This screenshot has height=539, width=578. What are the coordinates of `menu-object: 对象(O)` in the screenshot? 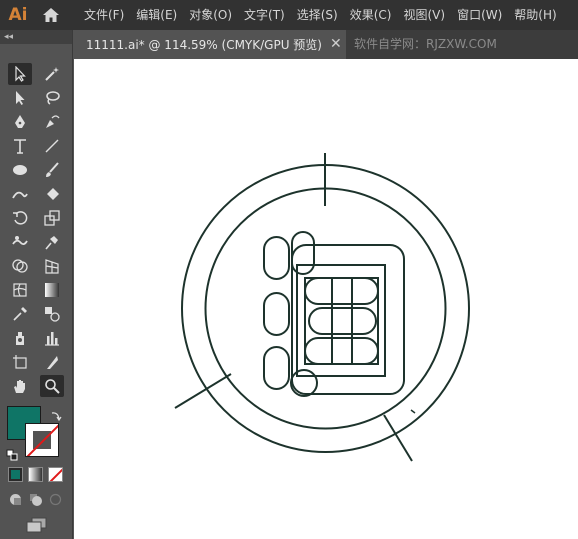 It's located at (210, 15).